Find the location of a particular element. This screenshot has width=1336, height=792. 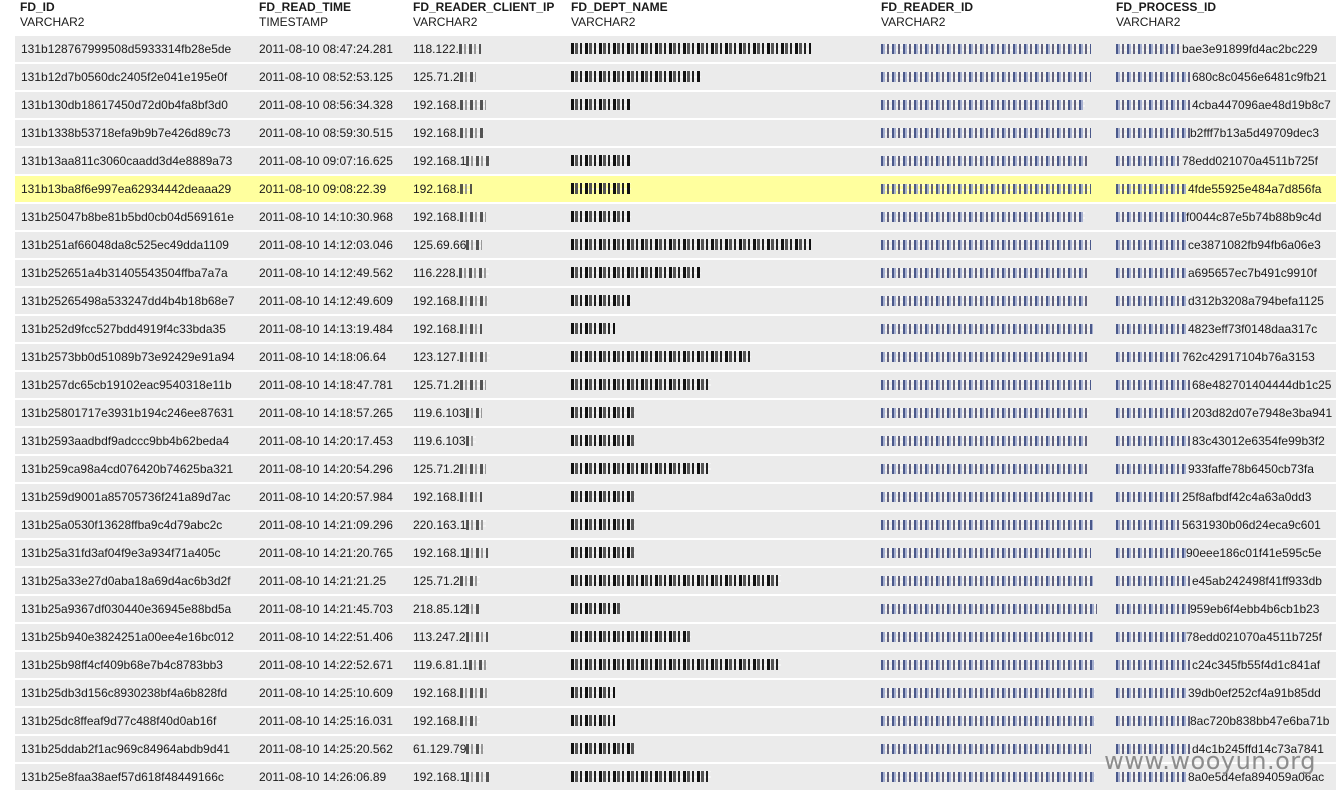

cell-fd-id: 131b25047b8be81b5bd0cb04d569161e is located at coordinates (139, 217).